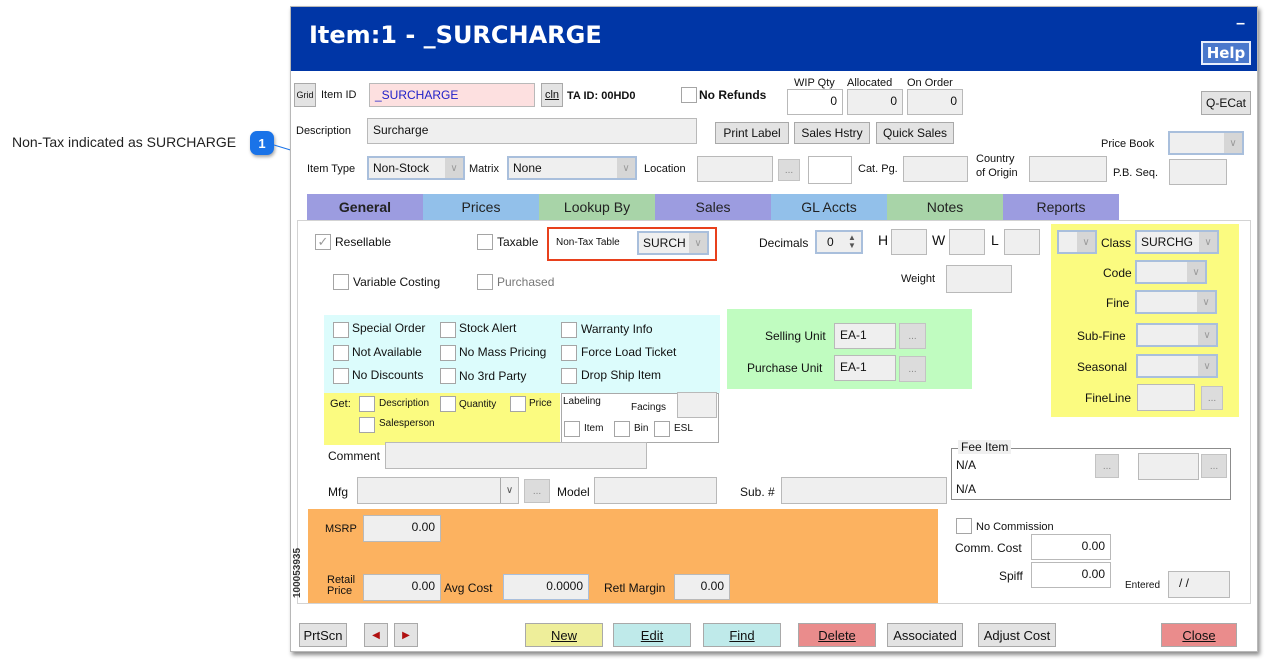 This screenshot has width=1270, height=660. I want to click on retail-price-input: 0.00, so click(402, 587).